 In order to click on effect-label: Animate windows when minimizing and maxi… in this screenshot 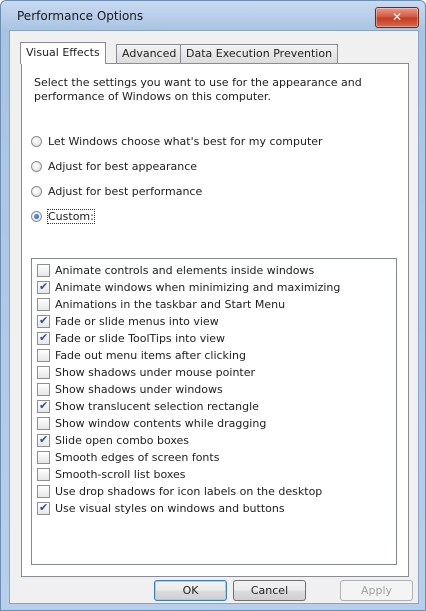, I will do `click(198, 287)`.